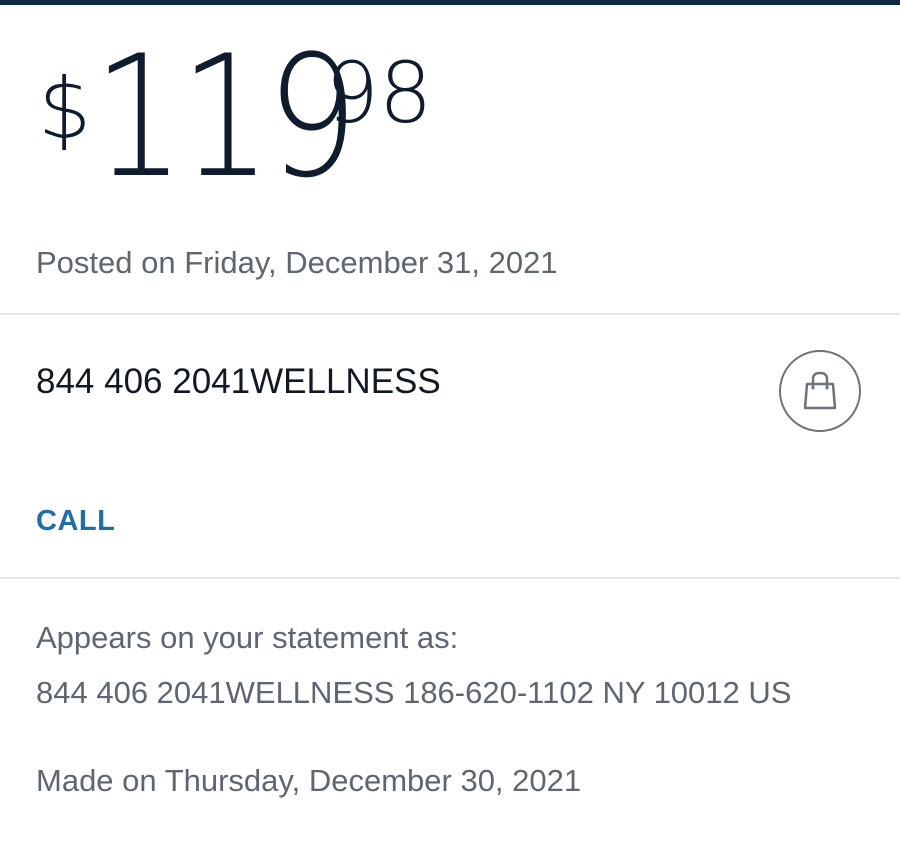 This screenshot has height=845, width=900. I want to click on shopping-bag-icon, so click(820, 391).